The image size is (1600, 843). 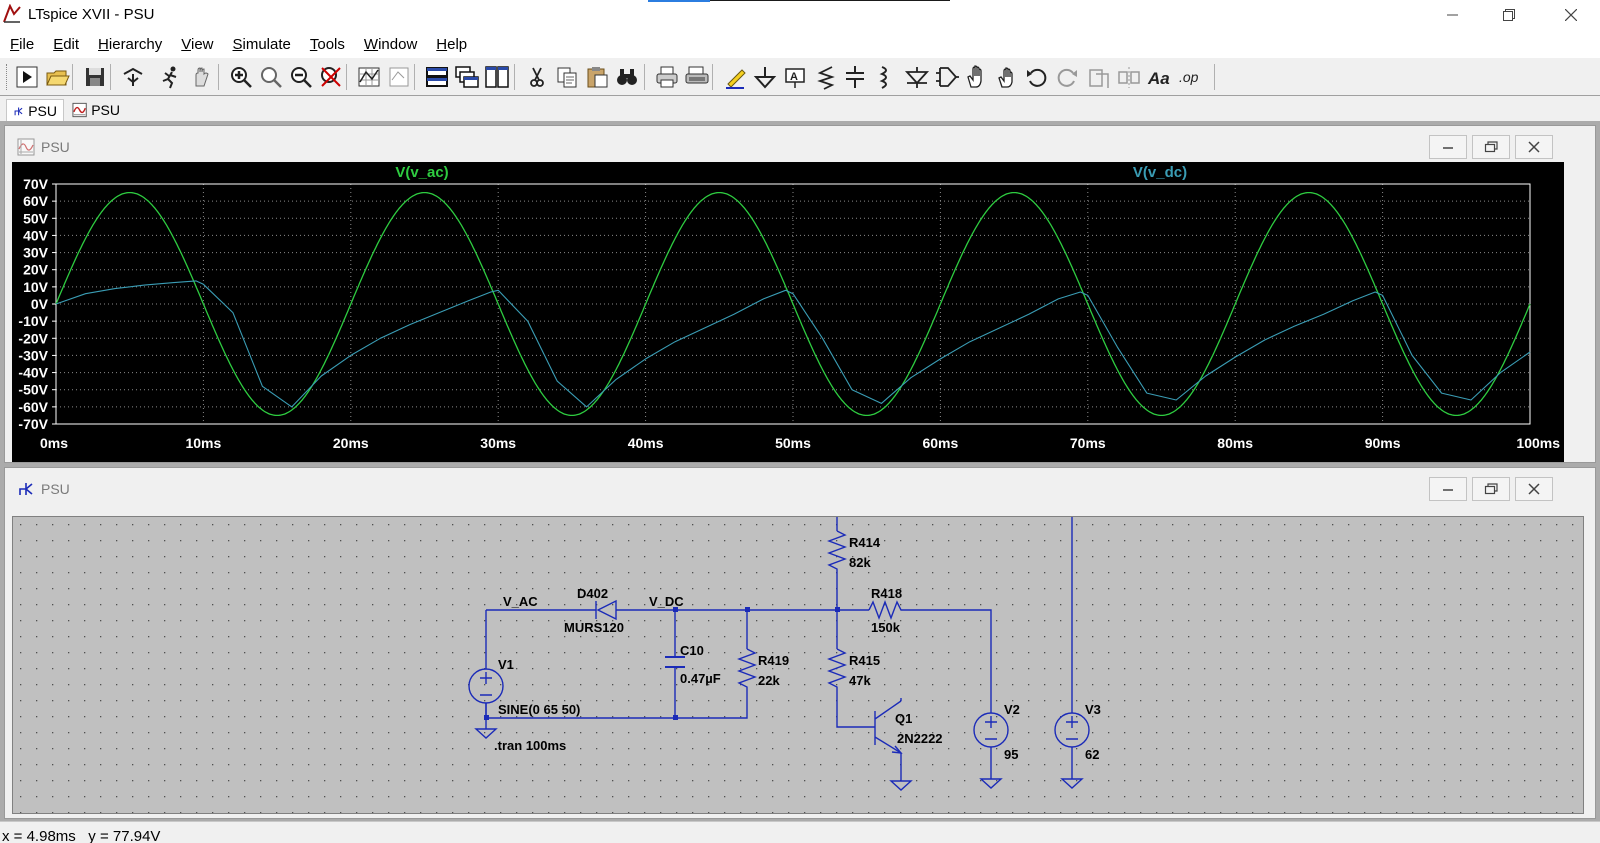 What do you see at coordinates (700, 678) in the screenshot?
I see `c10-value: 0.47µF` at bounding box center [700, 678].